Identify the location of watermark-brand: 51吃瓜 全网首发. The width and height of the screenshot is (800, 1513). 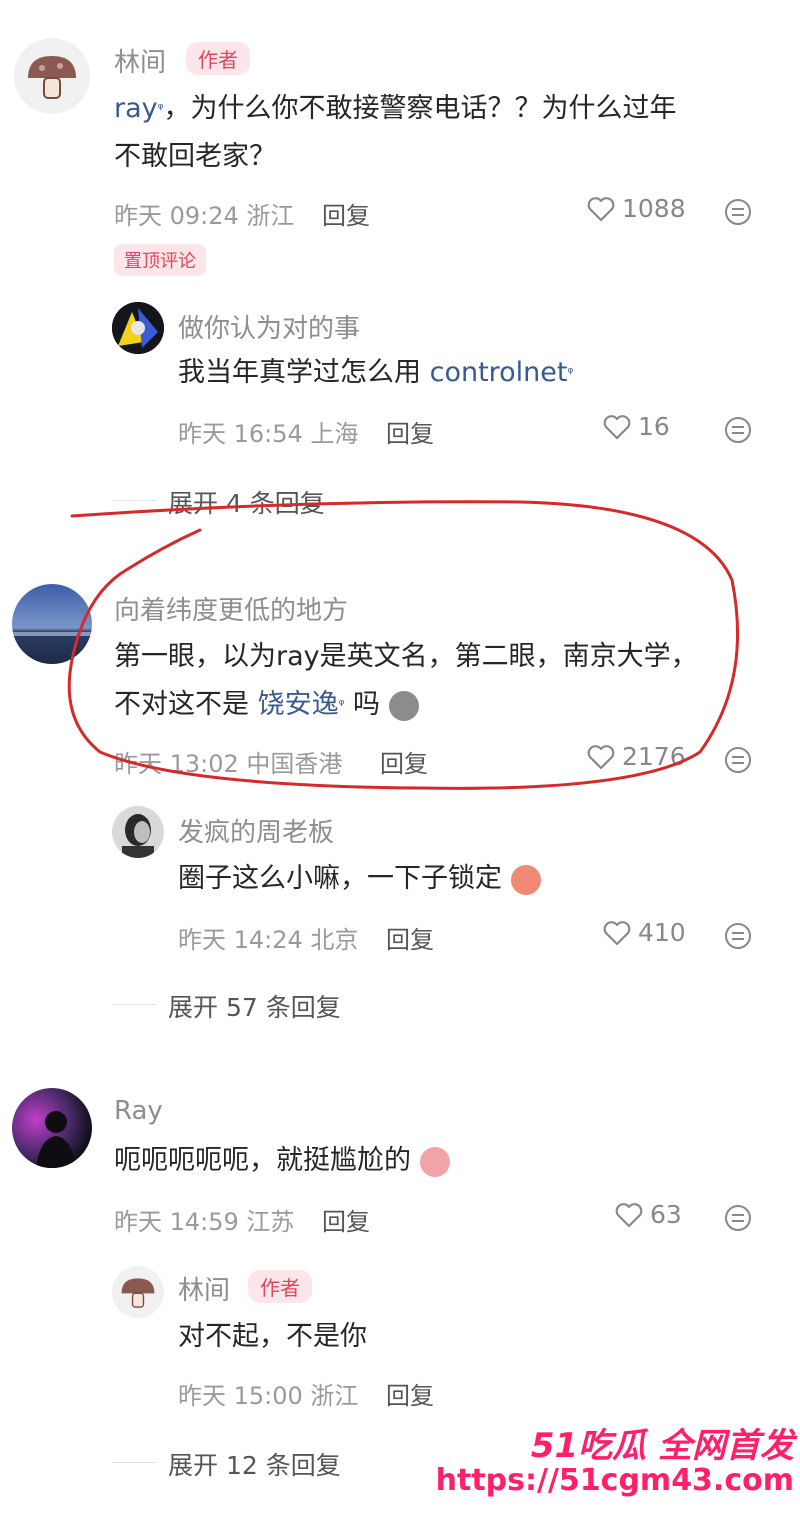
(662, 1446).